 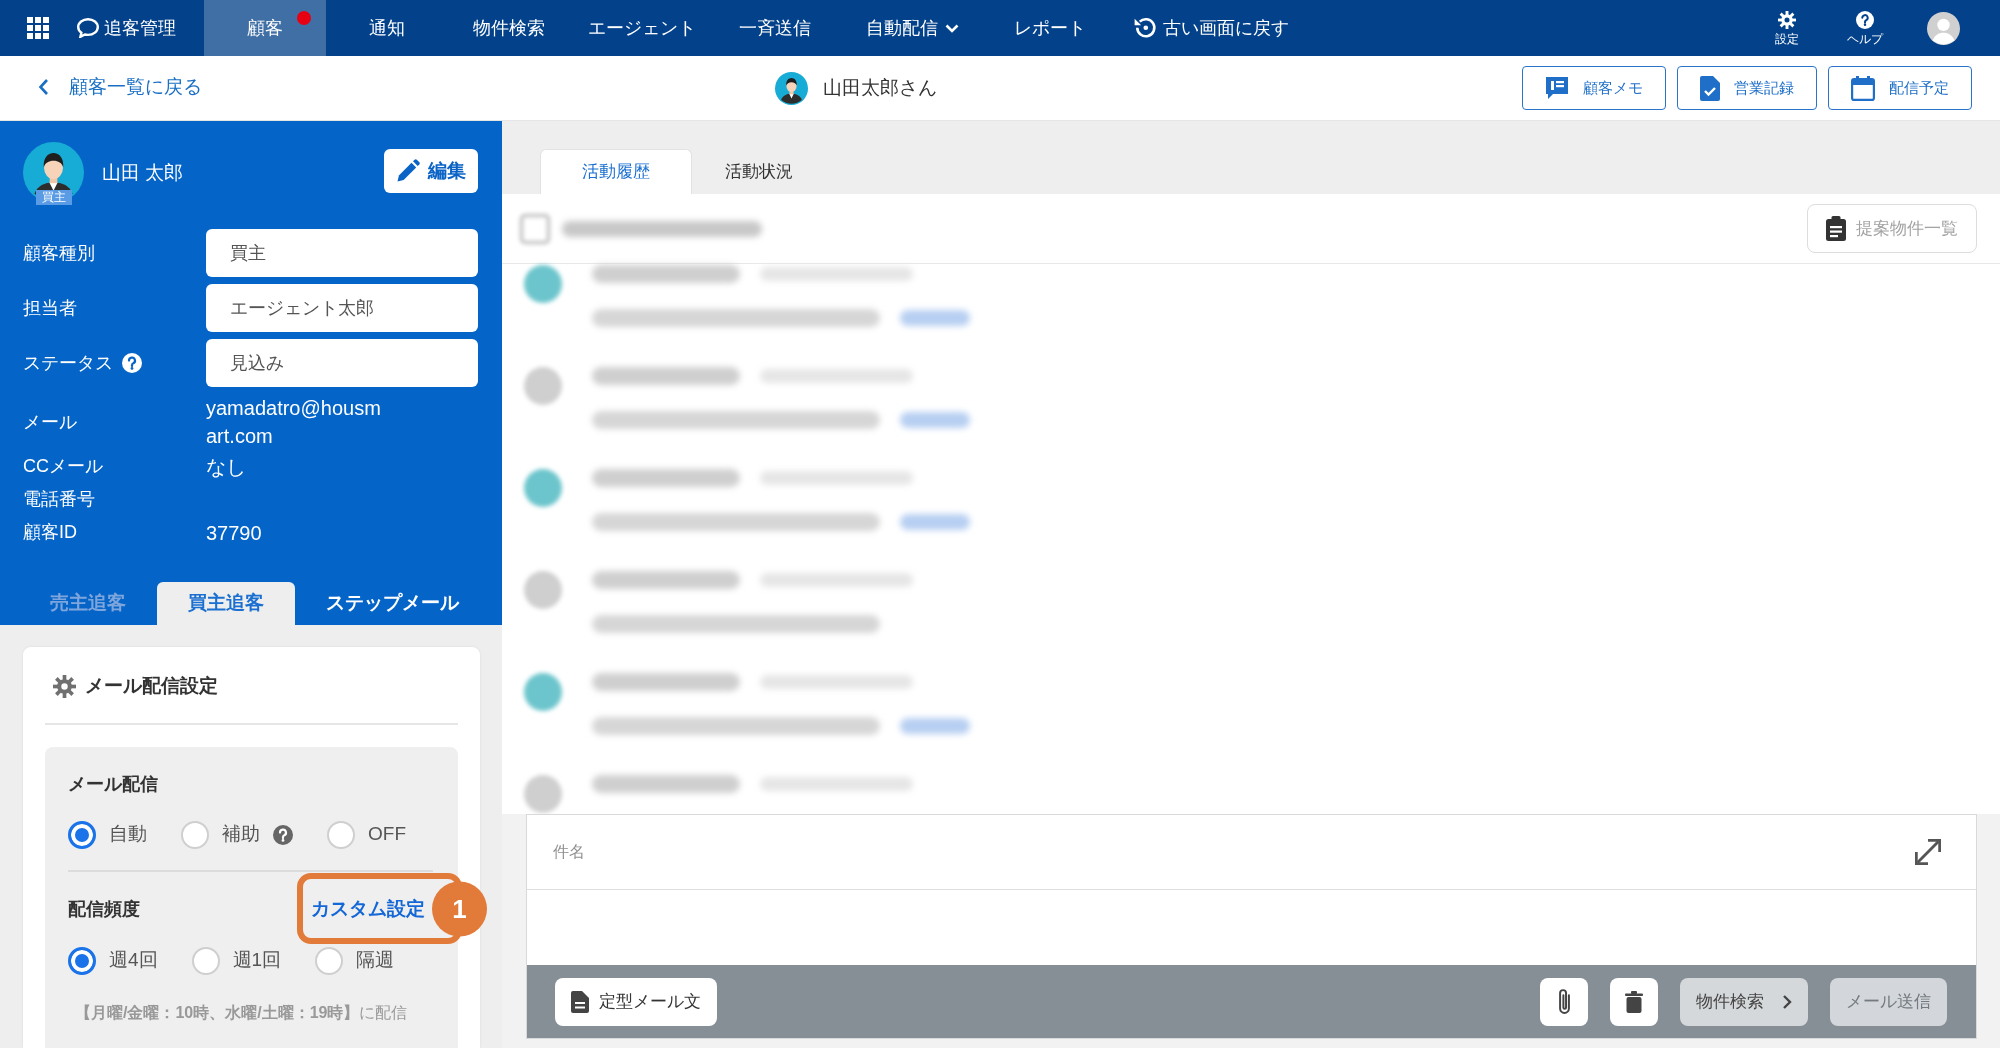 What do you see at coordinates (53, 197) in the screenshot?
I see `customer-type-badge: 買主` at bounding box center [53, 197].